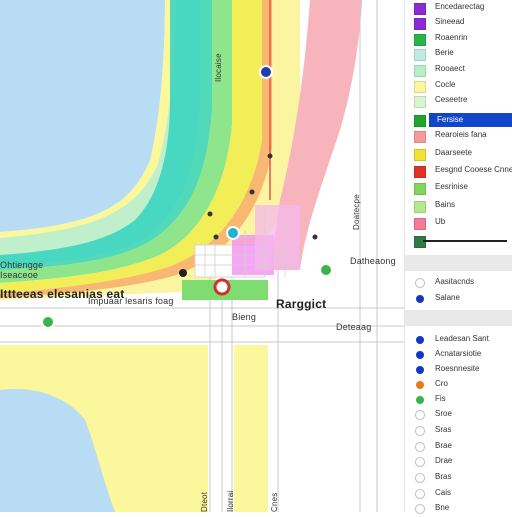 This screenshot has width=512, height=517. Describe the element at coordinates (444, 52) in the screenshot. I see `legend-label: Berie` at that location.